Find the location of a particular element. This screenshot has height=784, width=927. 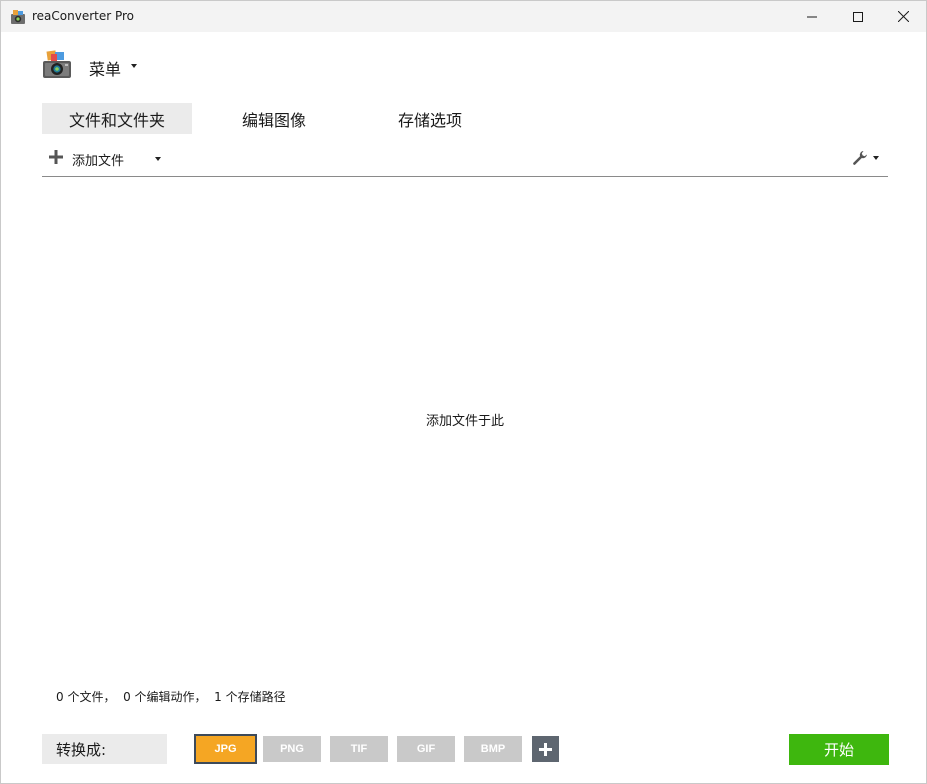

main-menu-button: 菜单 is located at coordinates (105, 68).